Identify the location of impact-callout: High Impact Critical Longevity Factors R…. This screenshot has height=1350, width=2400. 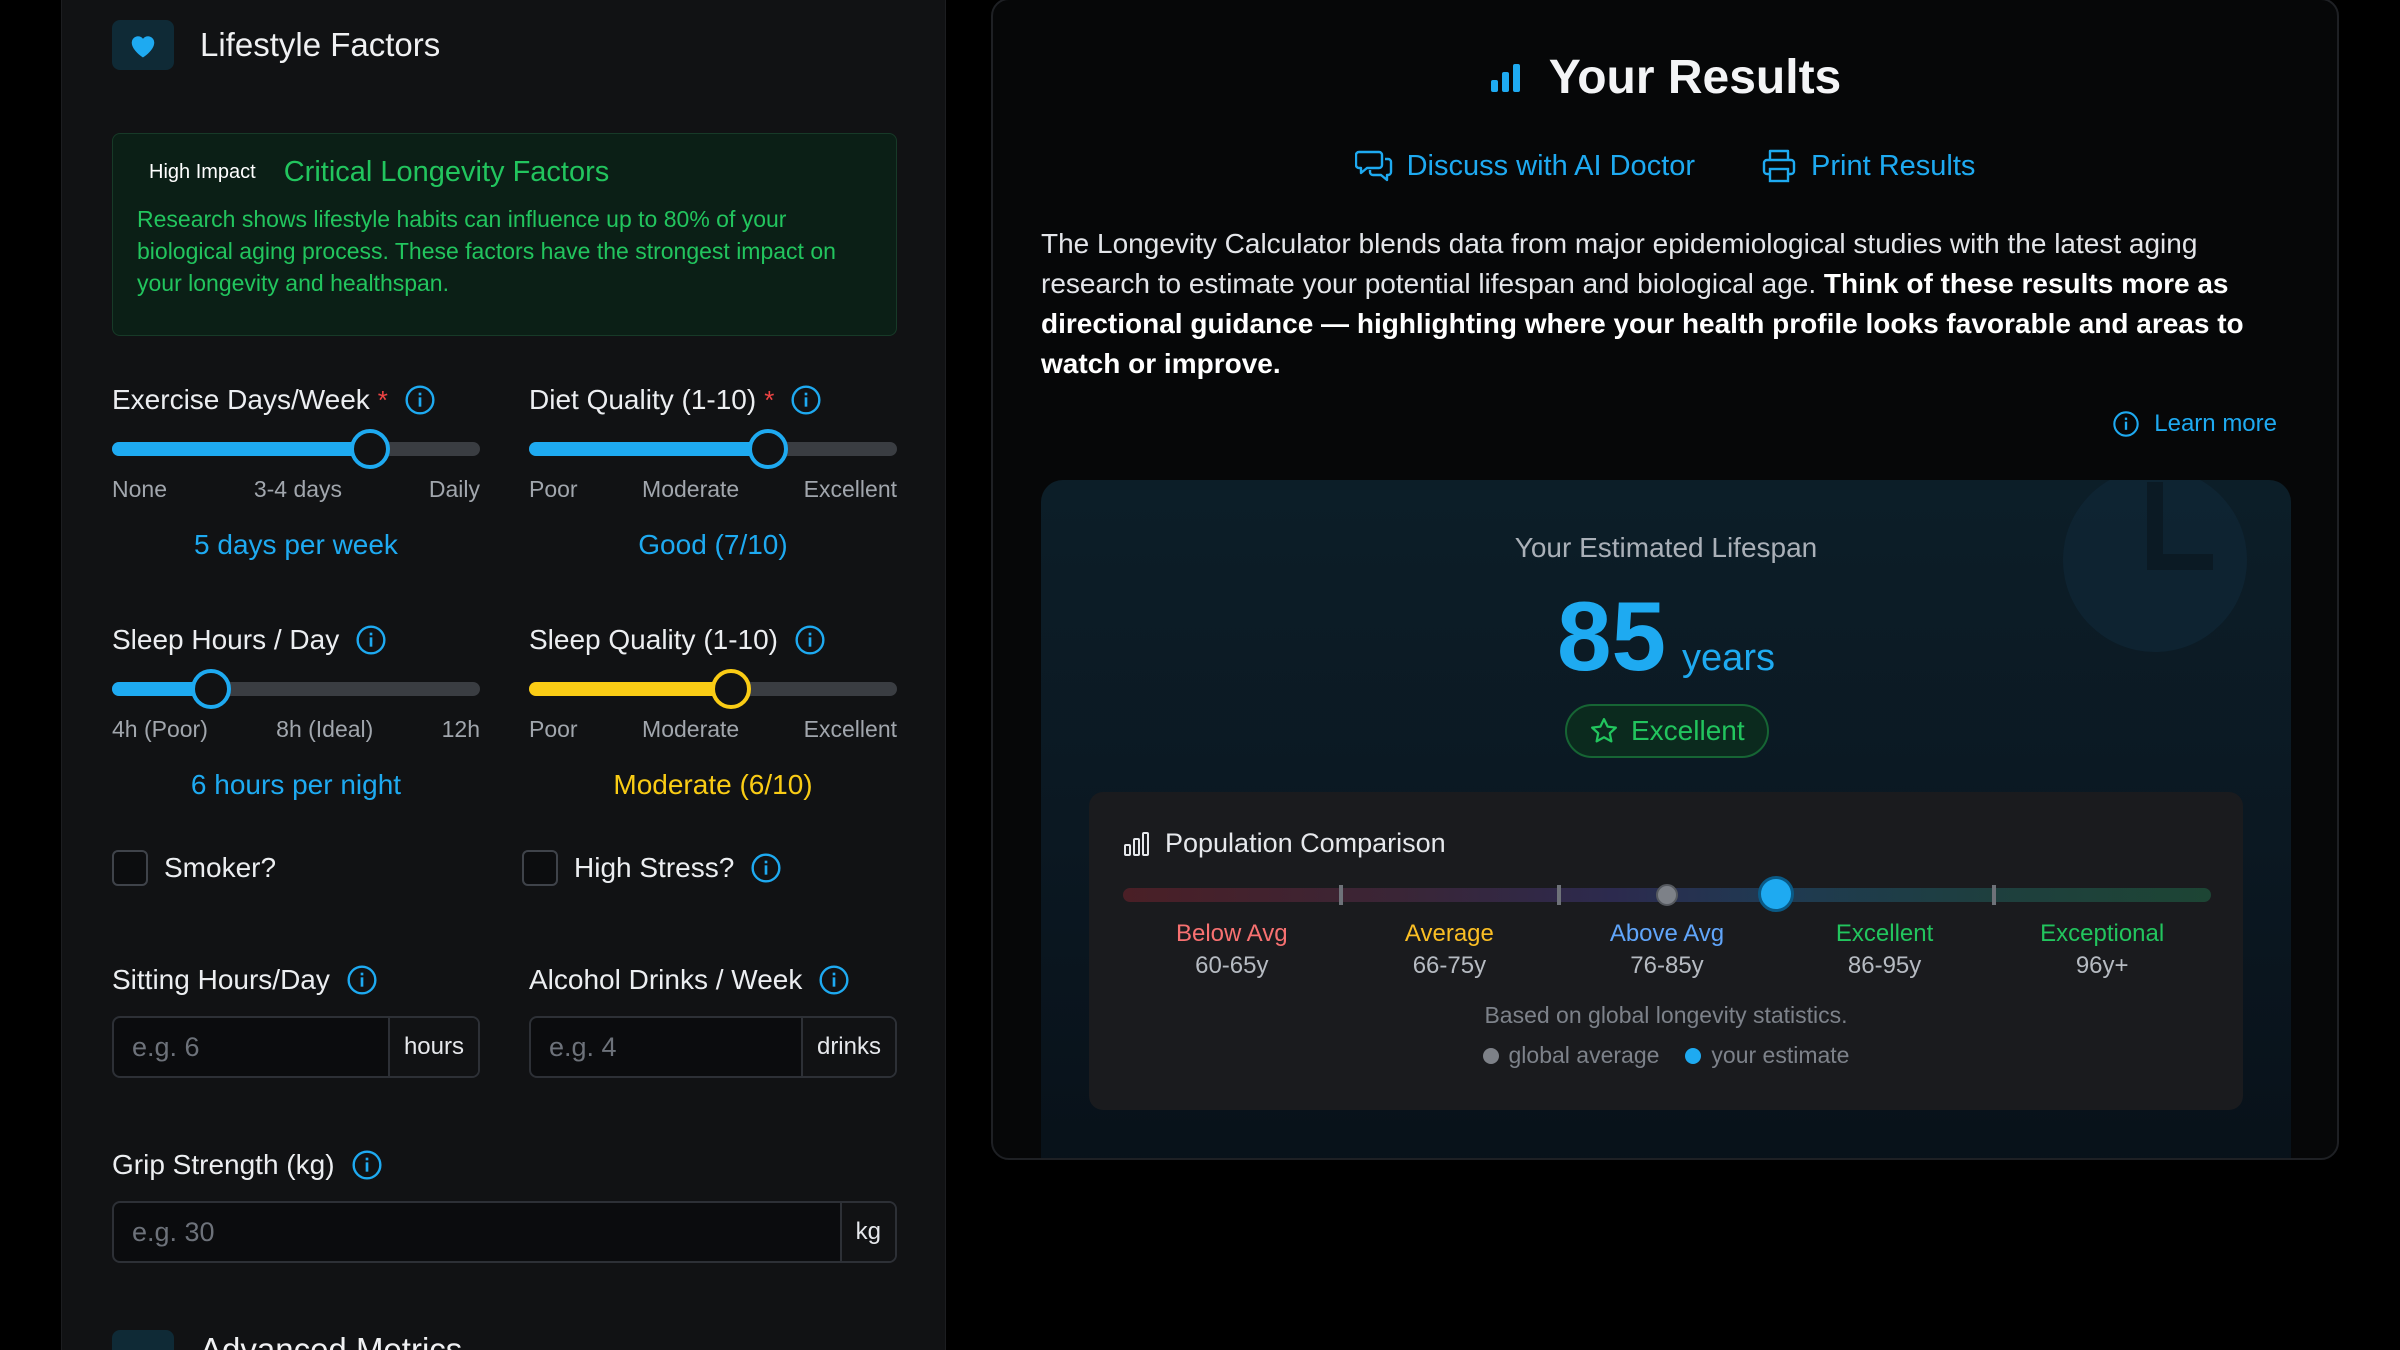
(504, 234).